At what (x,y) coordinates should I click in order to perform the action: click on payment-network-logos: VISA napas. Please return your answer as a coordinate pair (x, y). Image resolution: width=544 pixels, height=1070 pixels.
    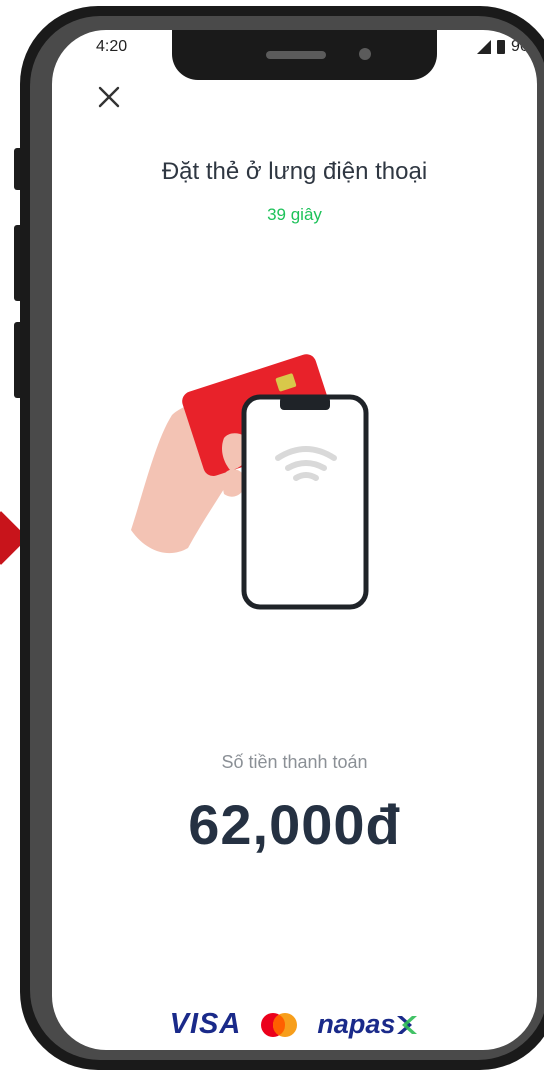
    Looking at the image, I should click on (294, 1024).